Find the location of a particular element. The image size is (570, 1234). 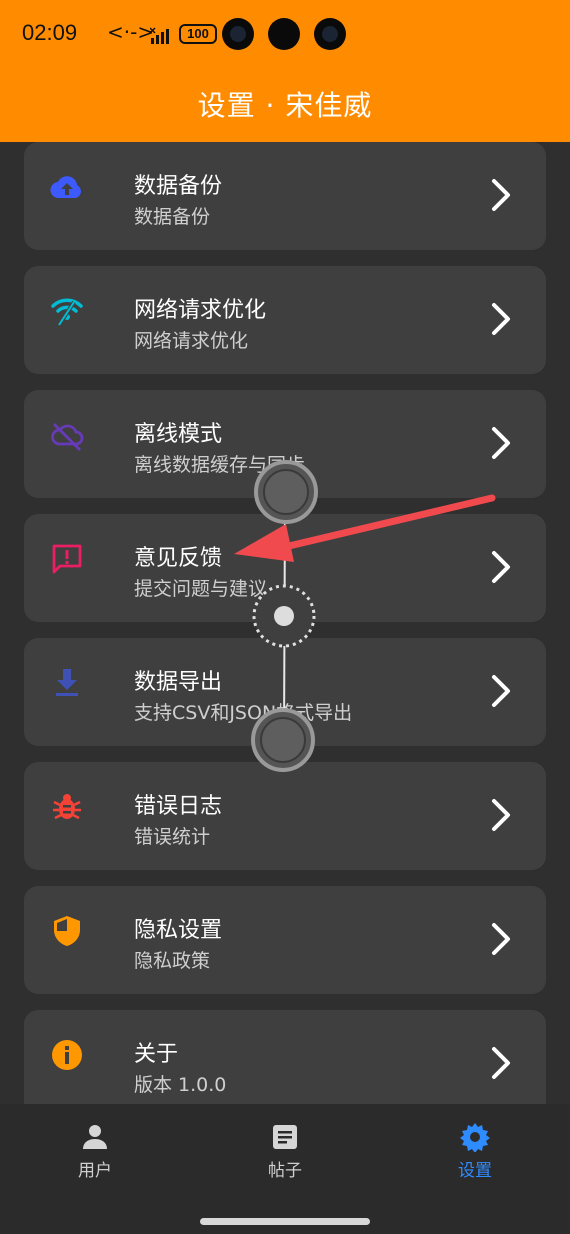

status-bar: 02:09 <·-> 100 is located at coordinates (285, 35).